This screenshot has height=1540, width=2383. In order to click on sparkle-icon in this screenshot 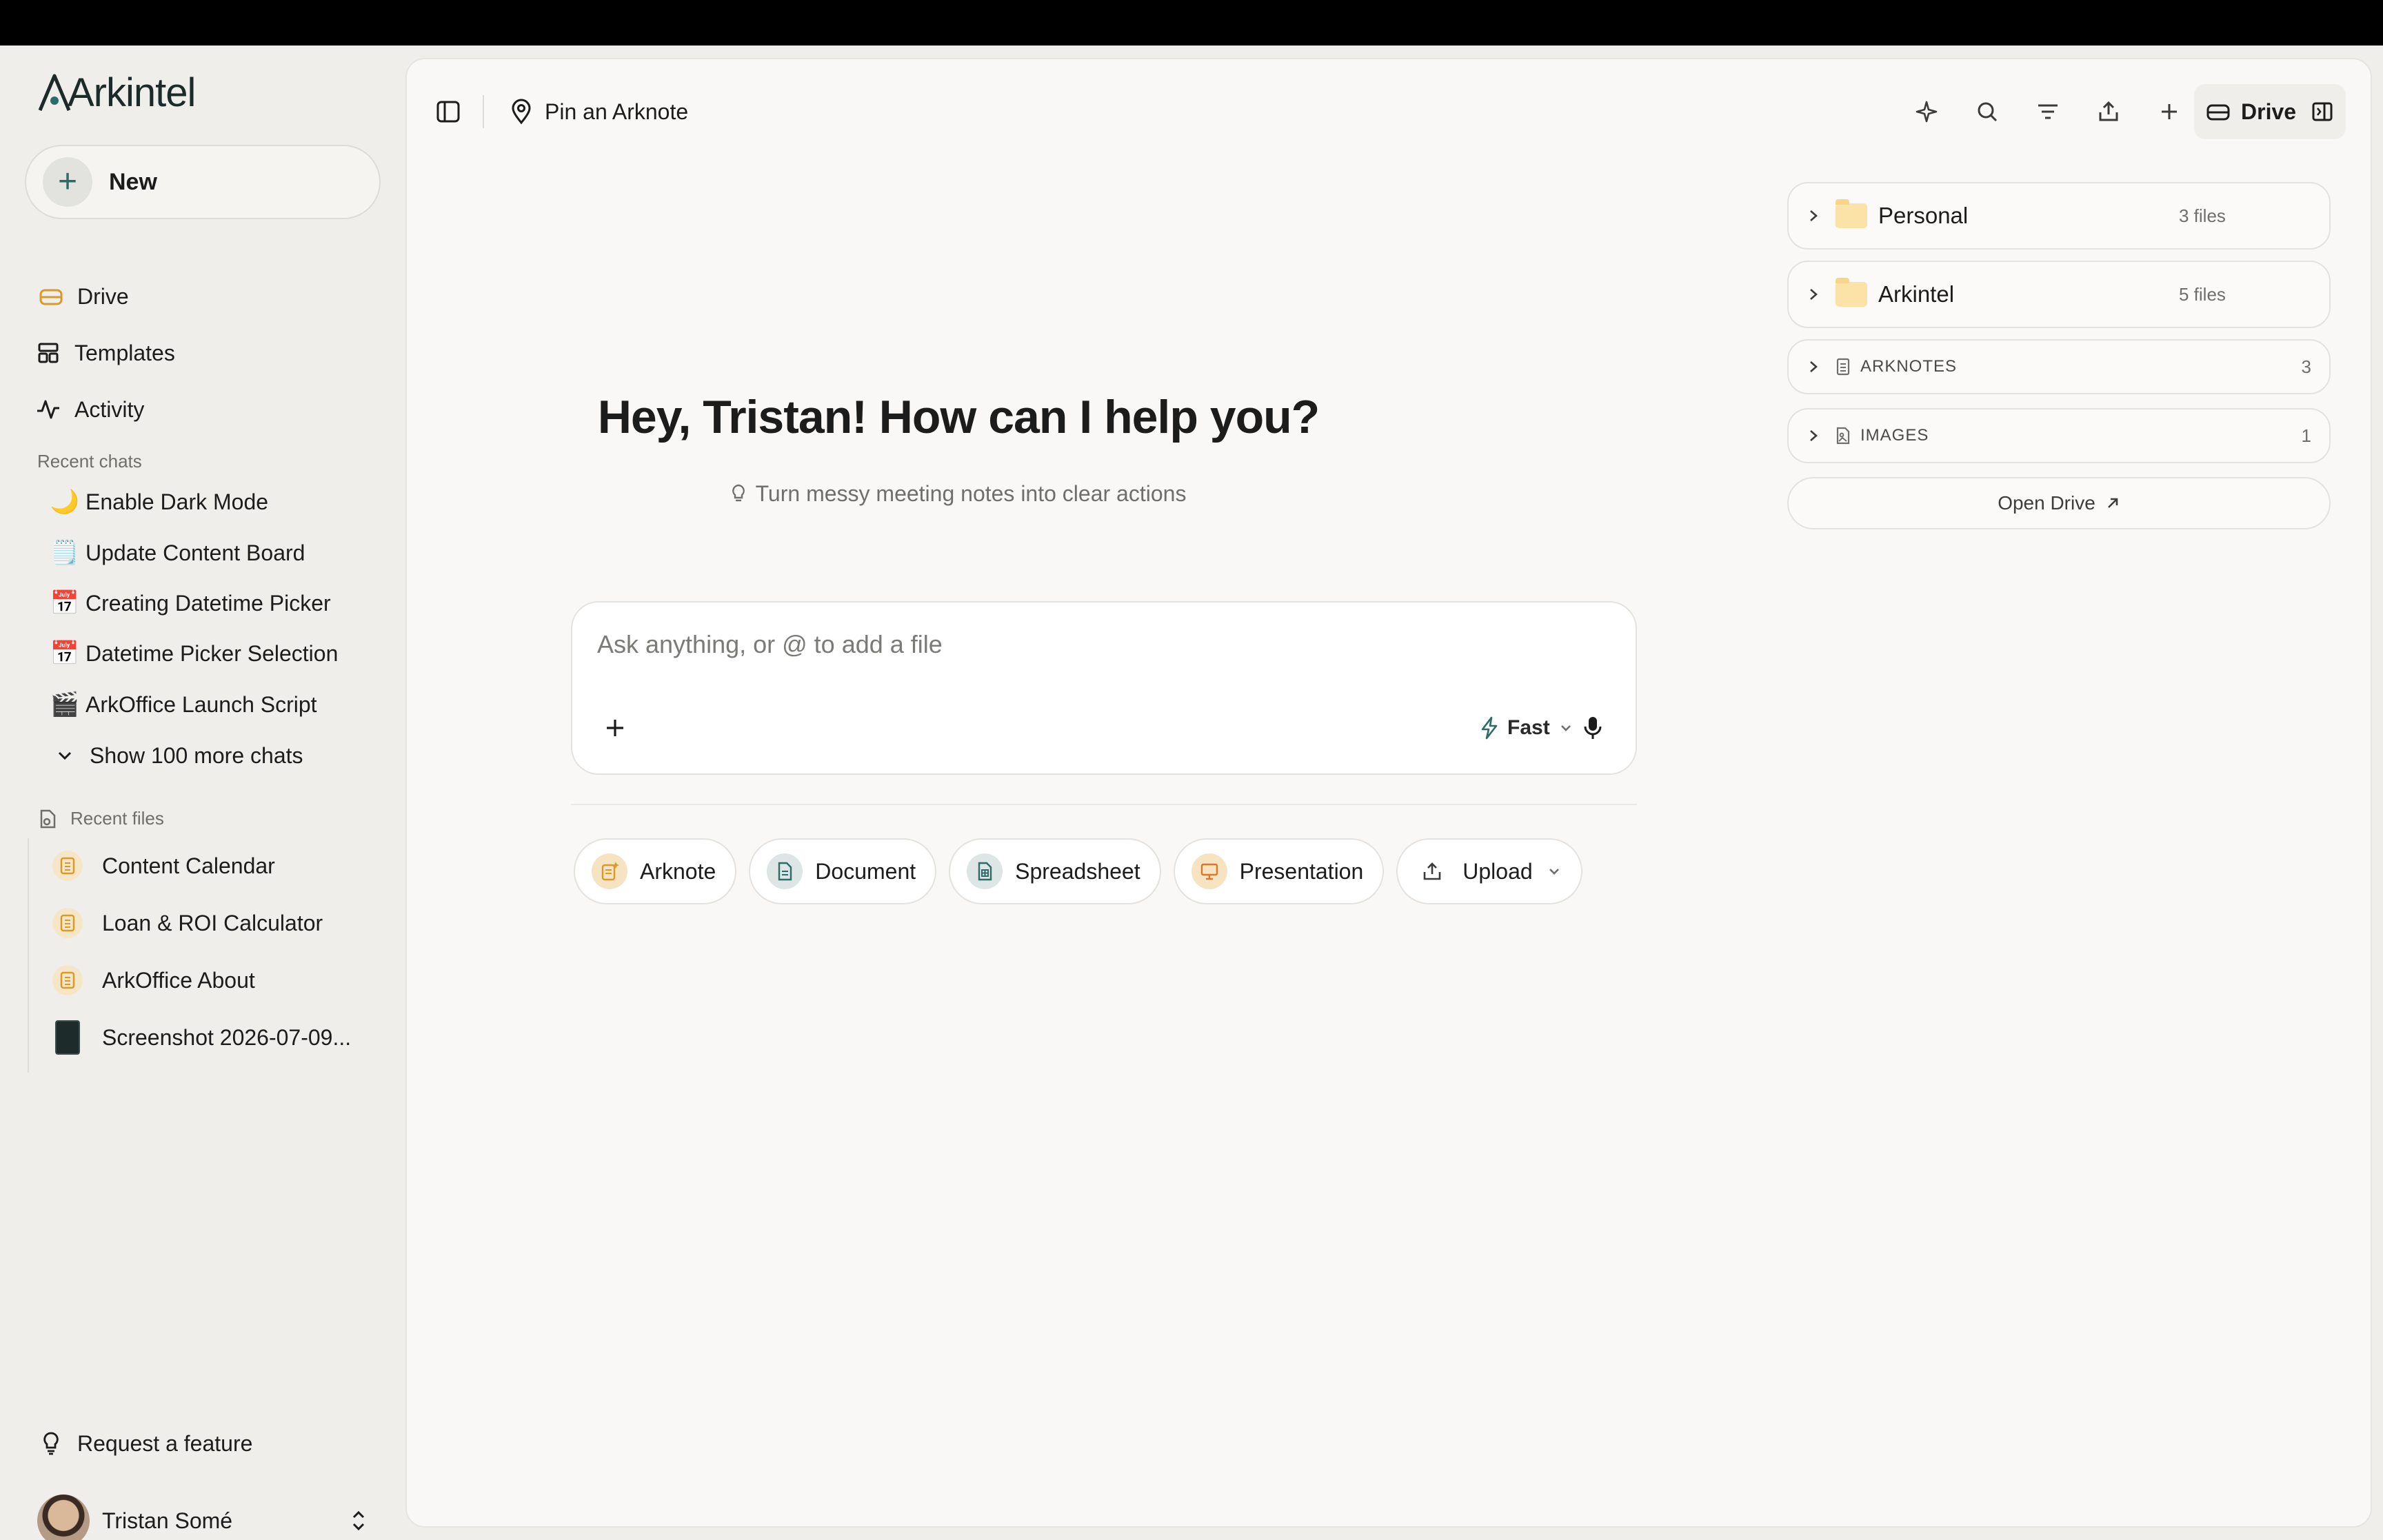, I will do `click(1926, 112)`.